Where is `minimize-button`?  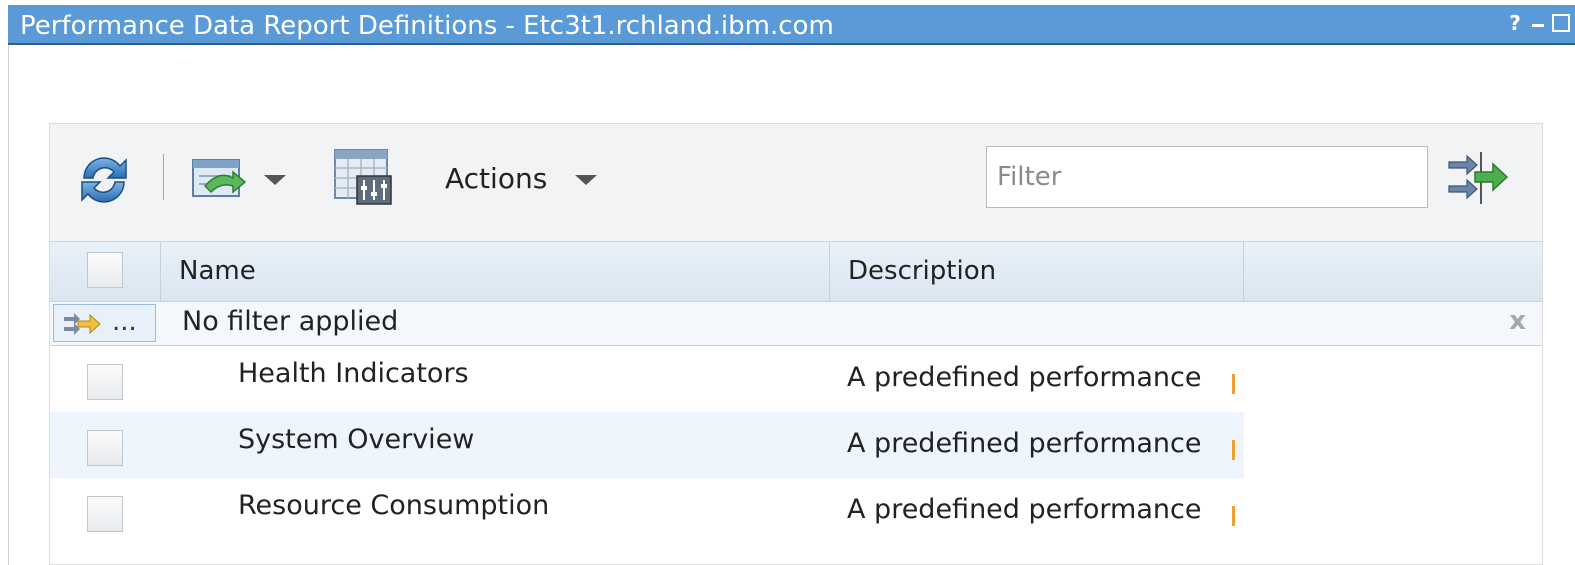
minimize-button is located at coordinates (1538, 23).